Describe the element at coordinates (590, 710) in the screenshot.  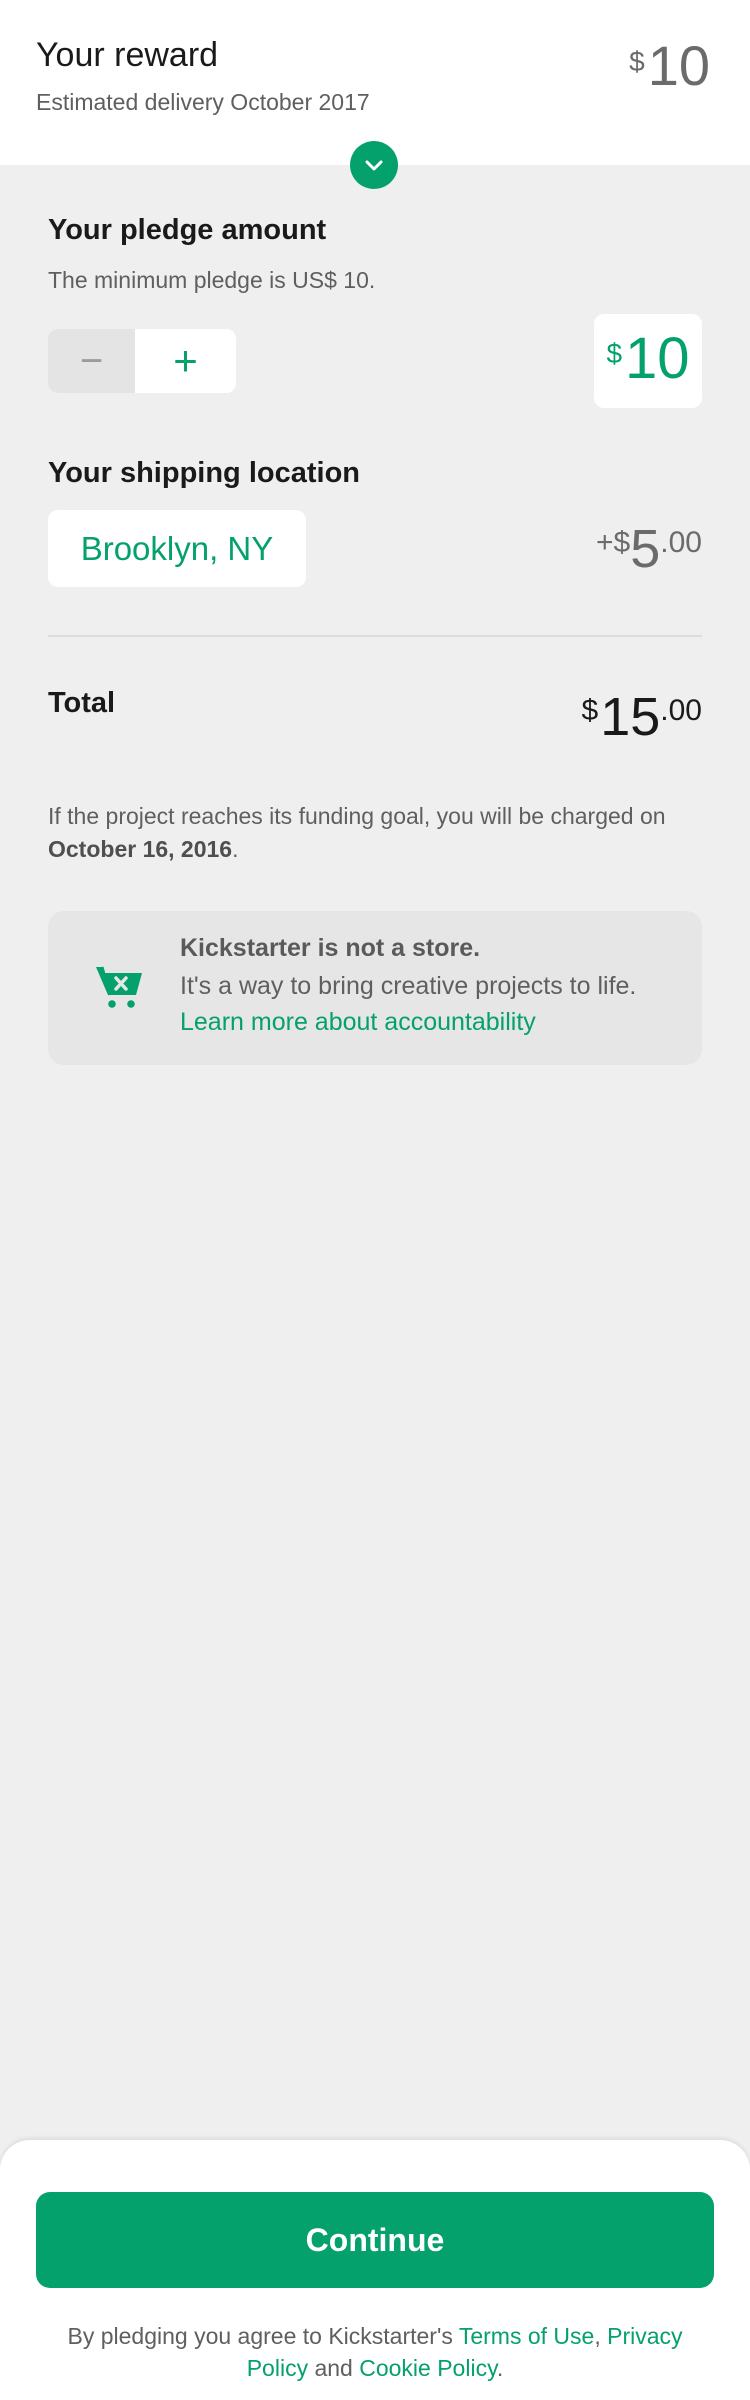
I see `total-currency: $` at that location.